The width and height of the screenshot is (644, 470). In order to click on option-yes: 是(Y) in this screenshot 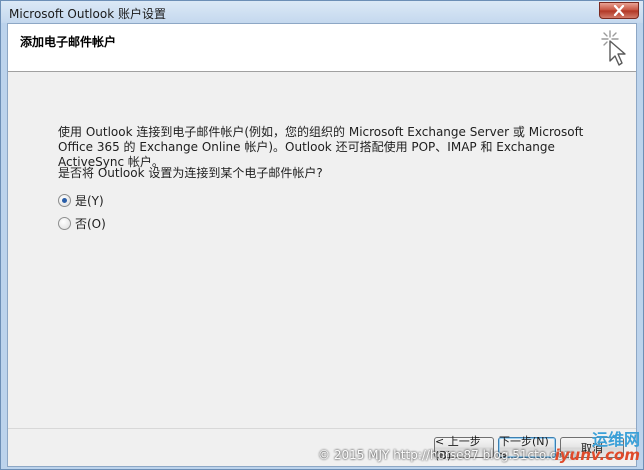, I will do `click(81, 200)`.